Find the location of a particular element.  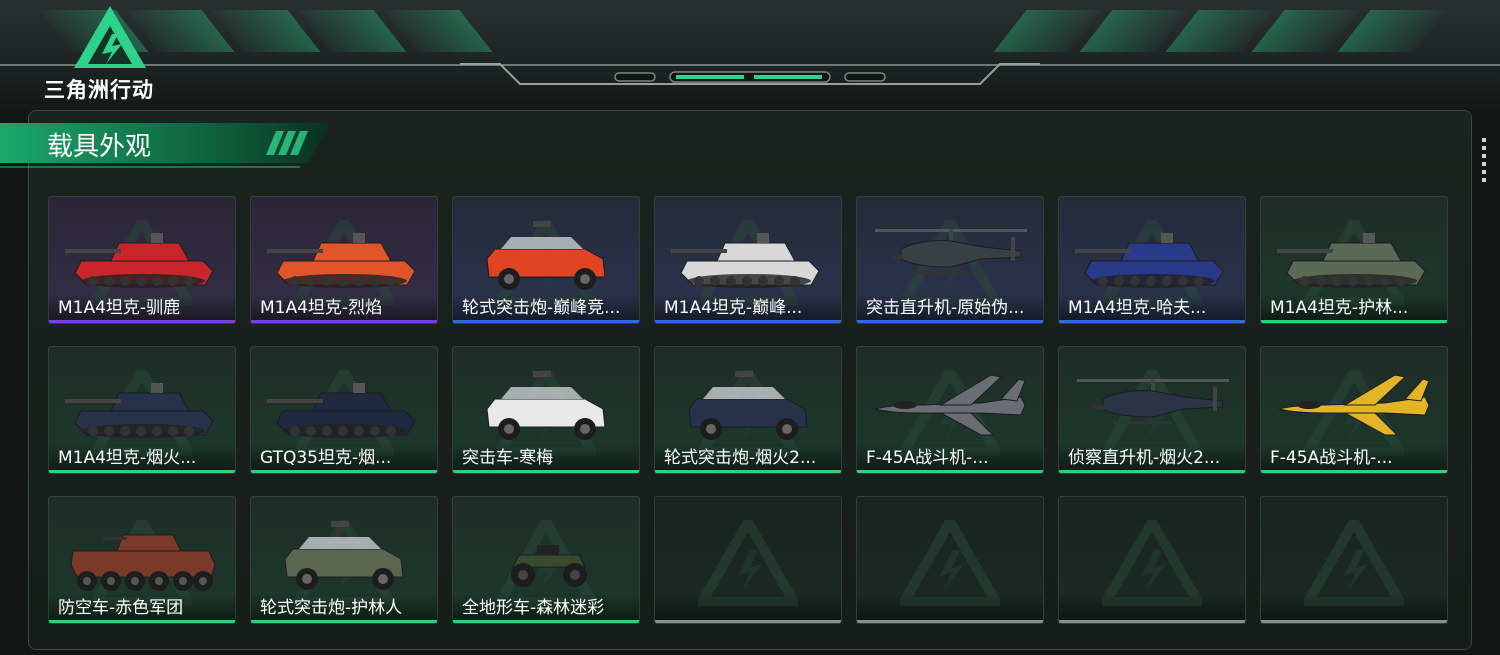

skin-card: 全地形车-森林迷彩 is located at coordinates (546, 560).